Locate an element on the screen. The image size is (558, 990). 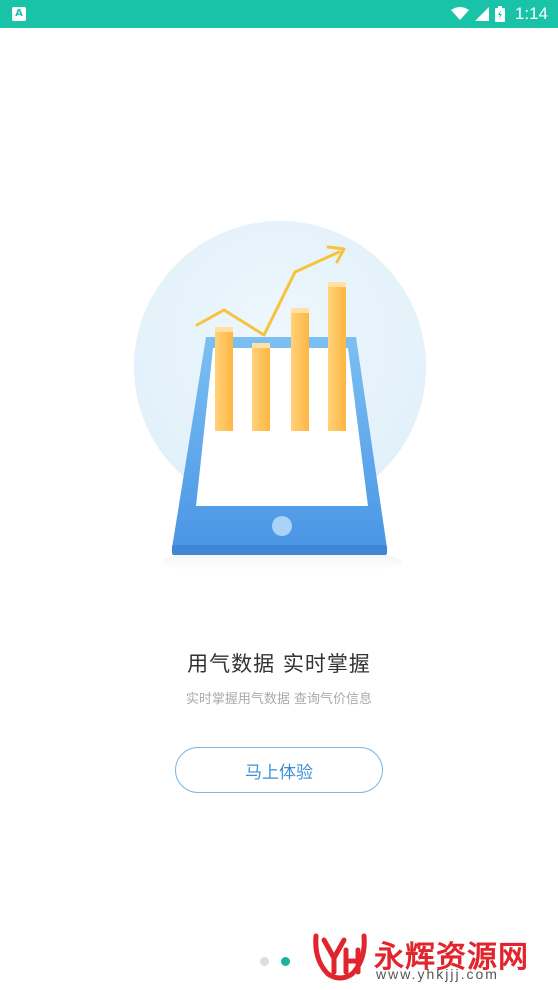
watermark-logo is located at coordinates (340, 957).